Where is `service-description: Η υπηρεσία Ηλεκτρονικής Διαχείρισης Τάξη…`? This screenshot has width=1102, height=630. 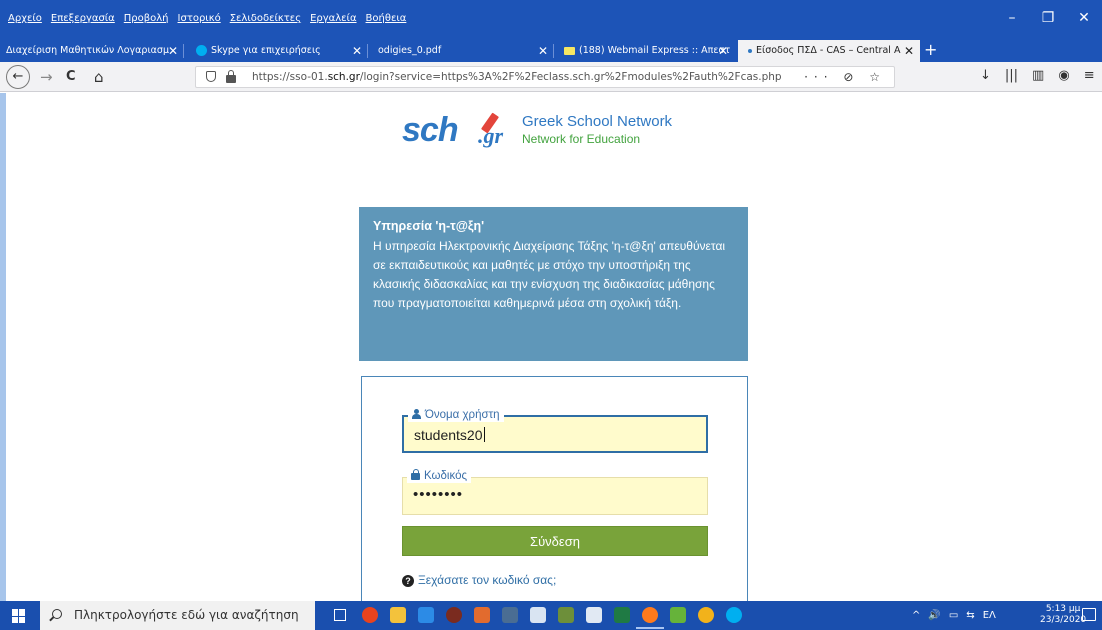
service-description: Η υπηρεσία Ηλεκτρονικής Διαχείρισης Τάξη… is located at coordinates (549, 274).